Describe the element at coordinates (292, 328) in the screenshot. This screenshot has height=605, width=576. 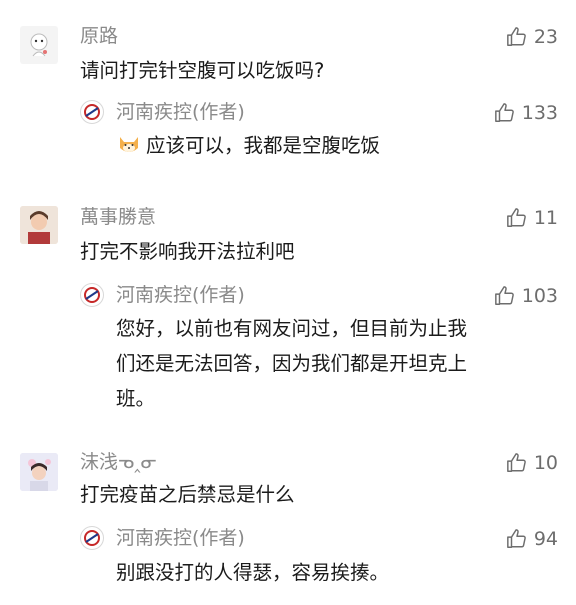
I see `reply-text-line: 您好，以前也有网友问过，但目前为止我` at that location.